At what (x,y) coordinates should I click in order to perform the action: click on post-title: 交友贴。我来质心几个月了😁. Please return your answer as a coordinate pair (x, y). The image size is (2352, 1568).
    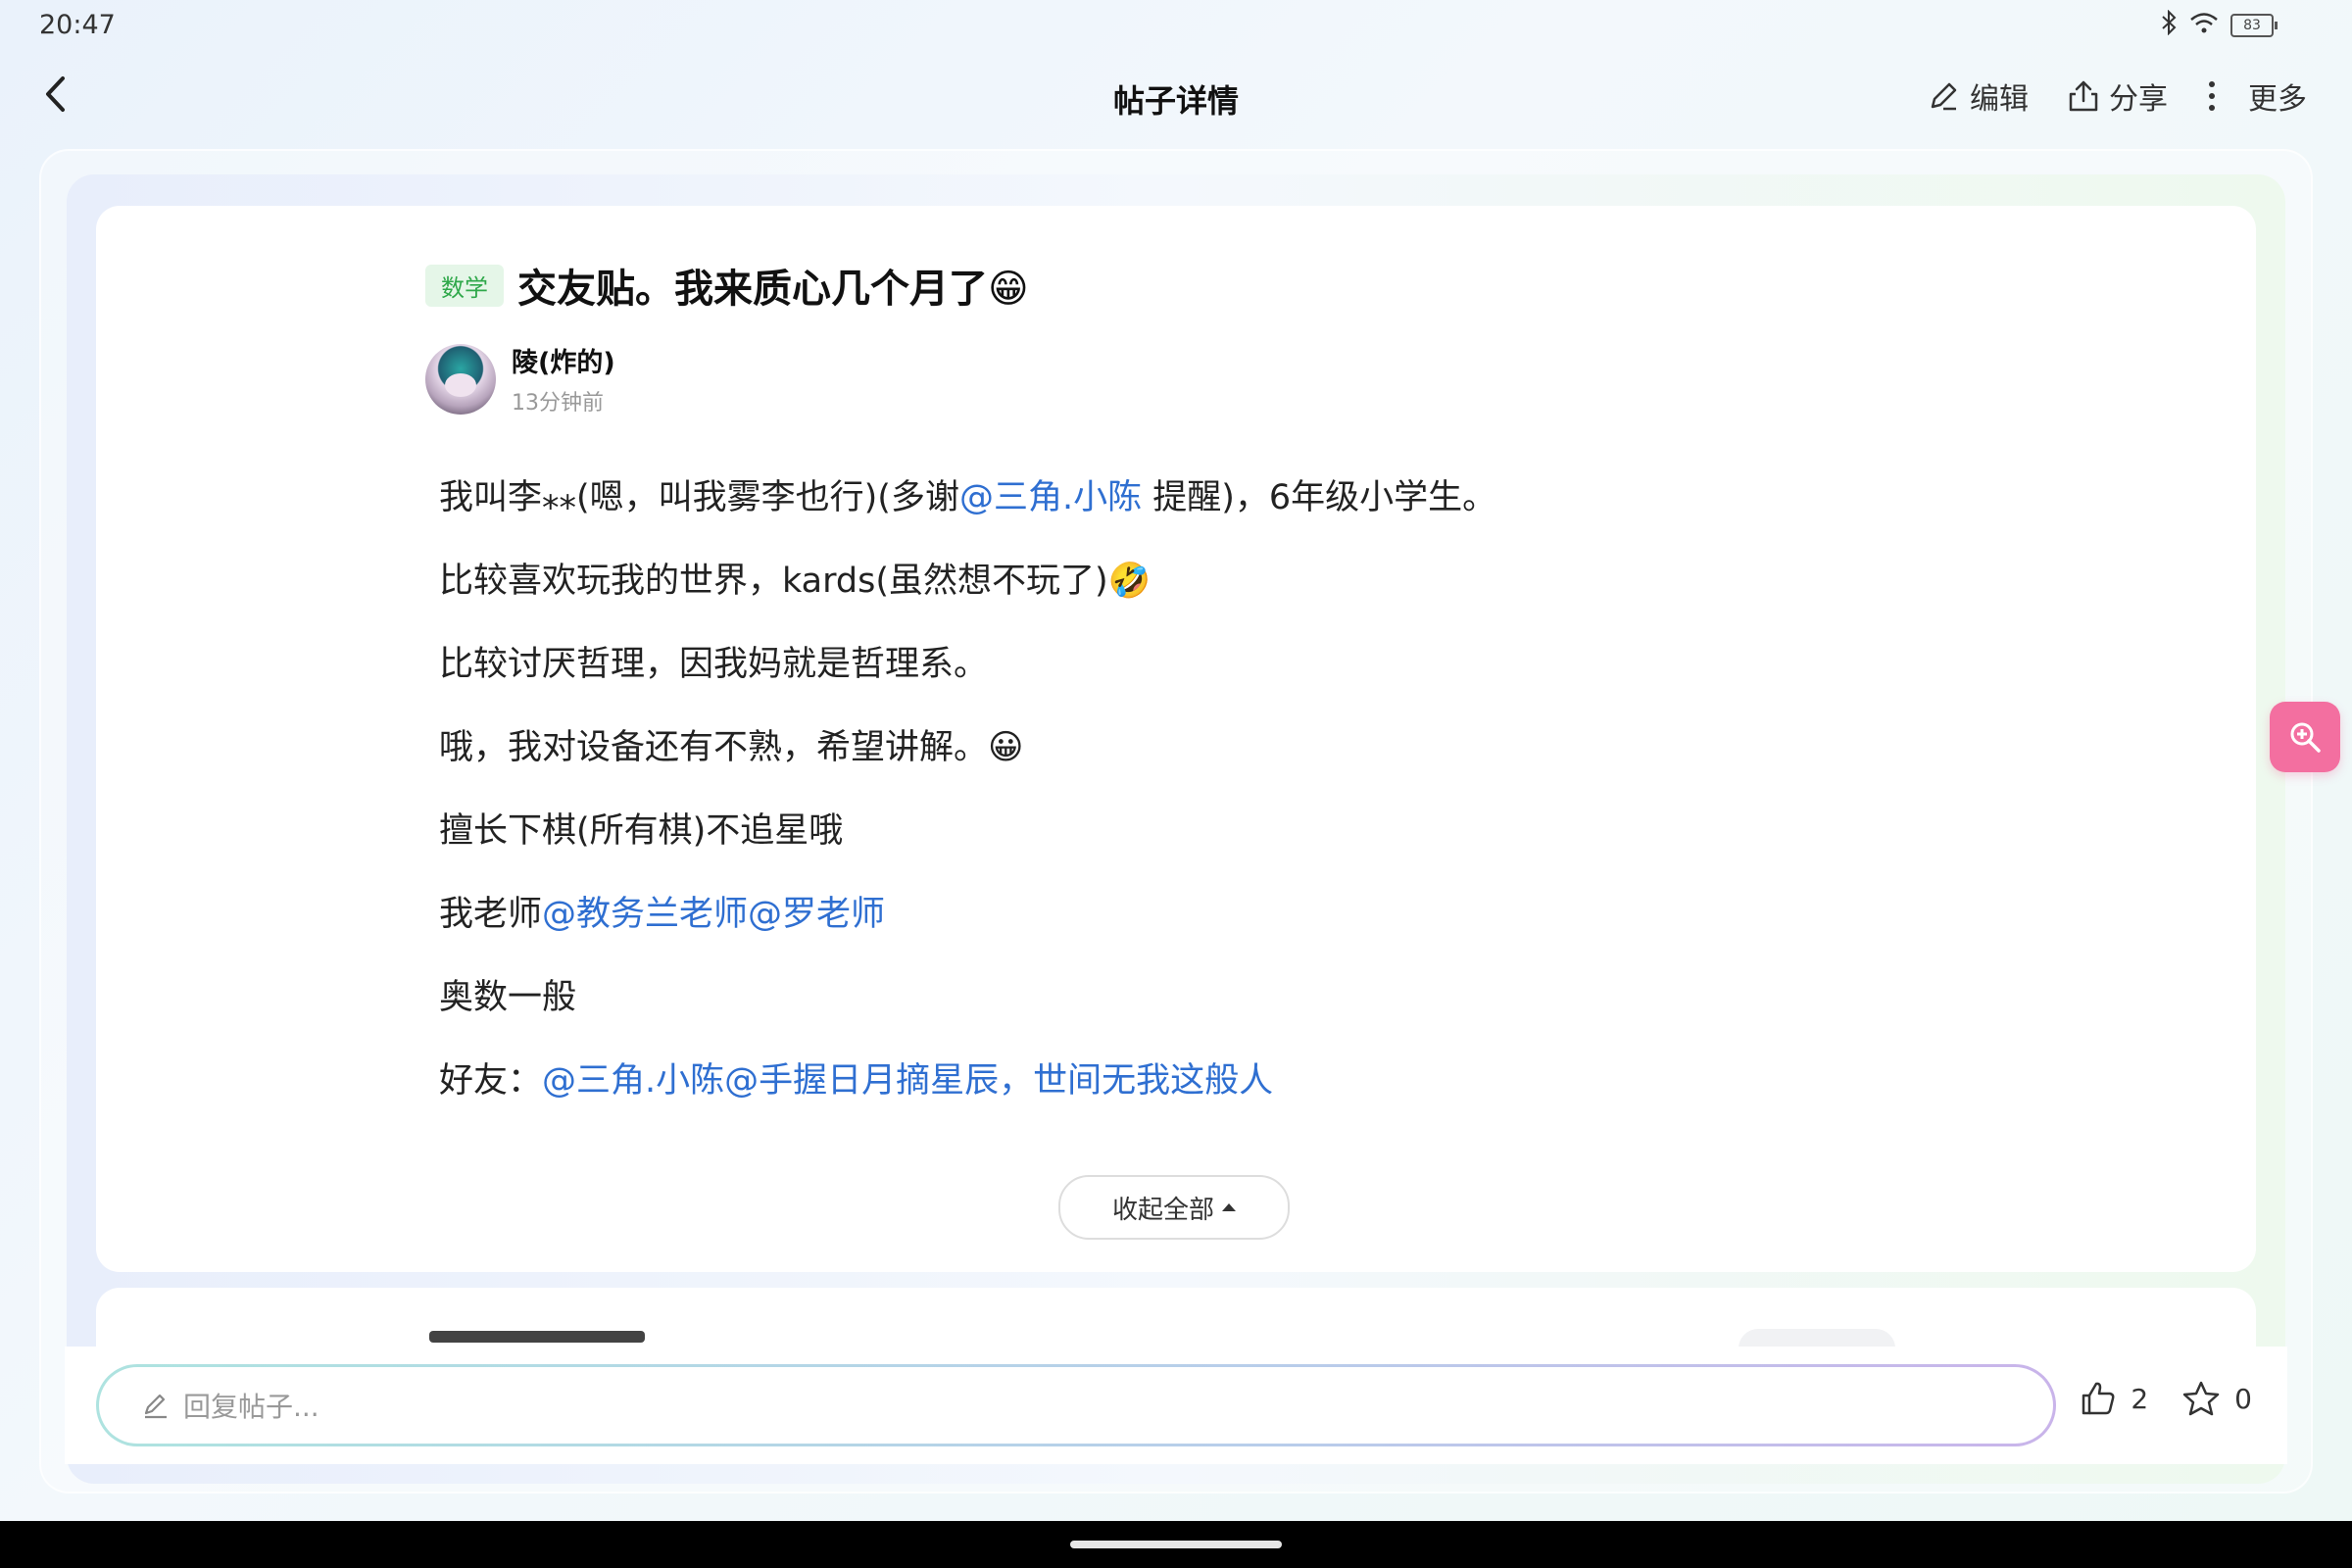
    Looking at the image, I should click on (773, 289).